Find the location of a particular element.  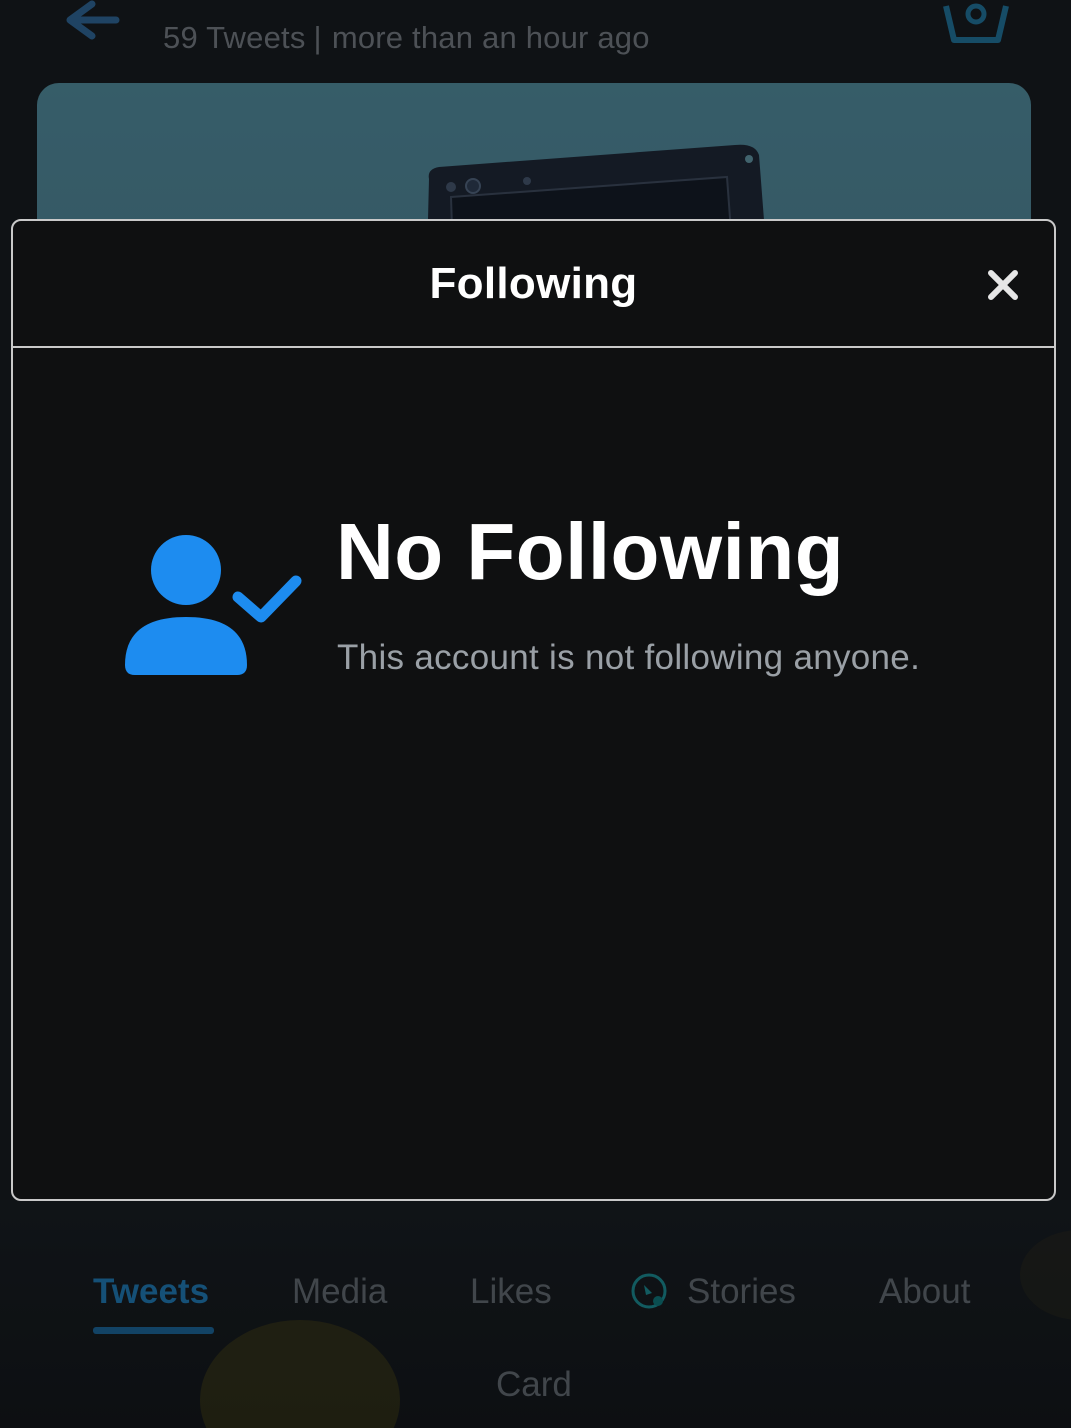

modal-header: Following is located at coordinates (533, 284).